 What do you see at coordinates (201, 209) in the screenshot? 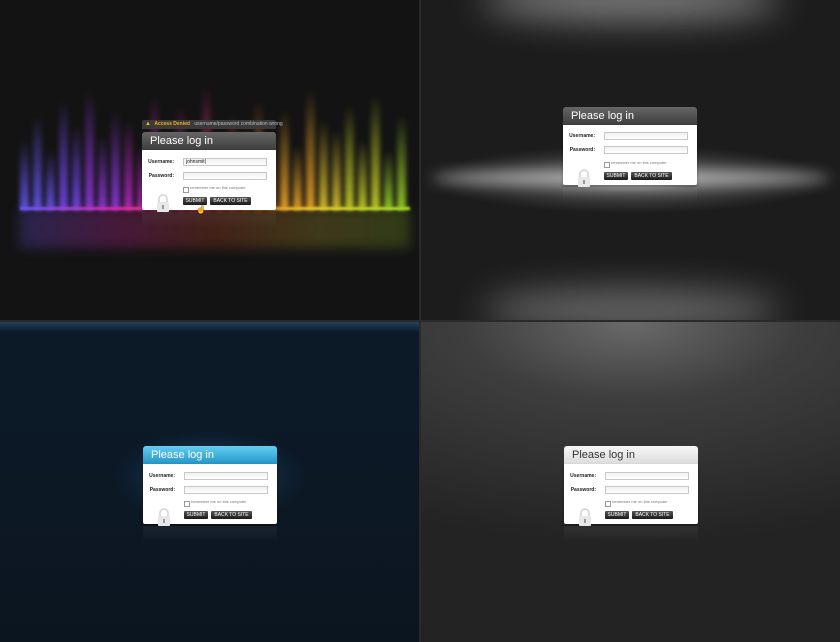
I see `pointer-cursor-icon: ☝` at bounding box center [201, 209].